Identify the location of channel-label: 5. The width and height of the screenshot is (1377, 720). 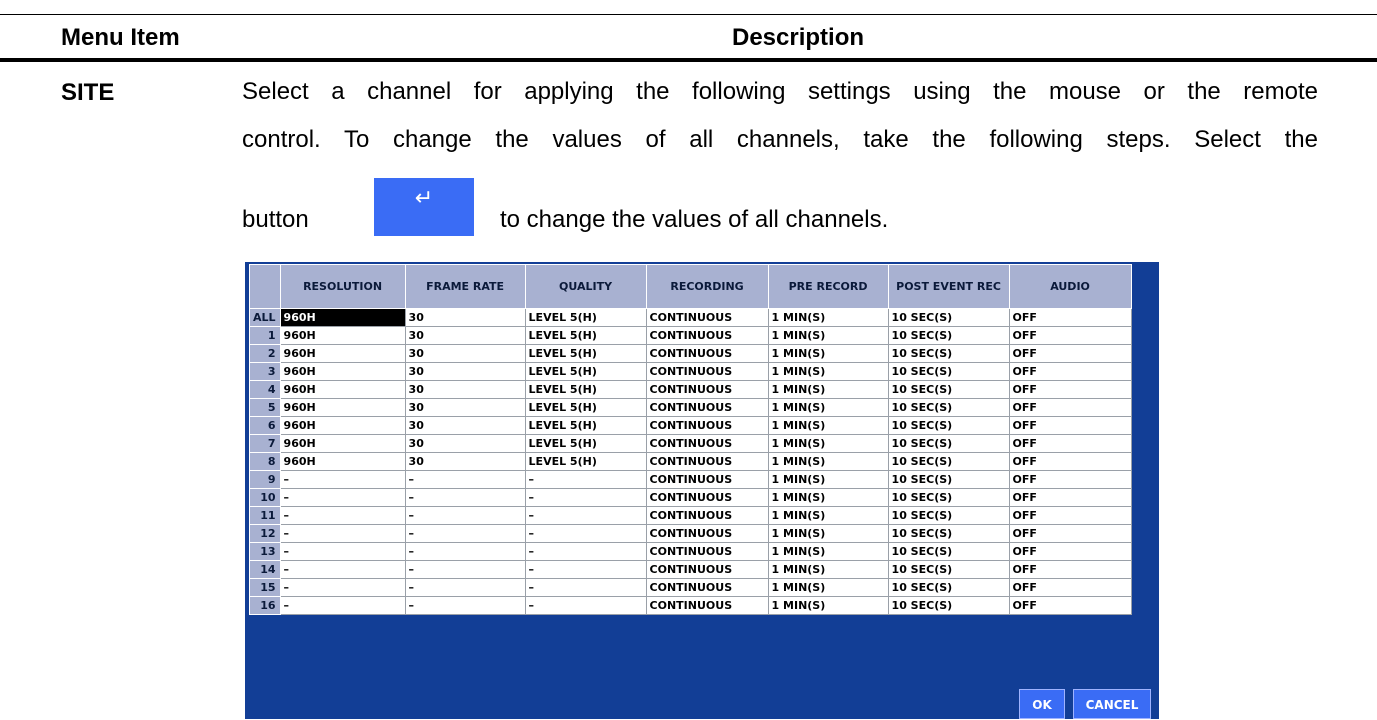
(265, 407).